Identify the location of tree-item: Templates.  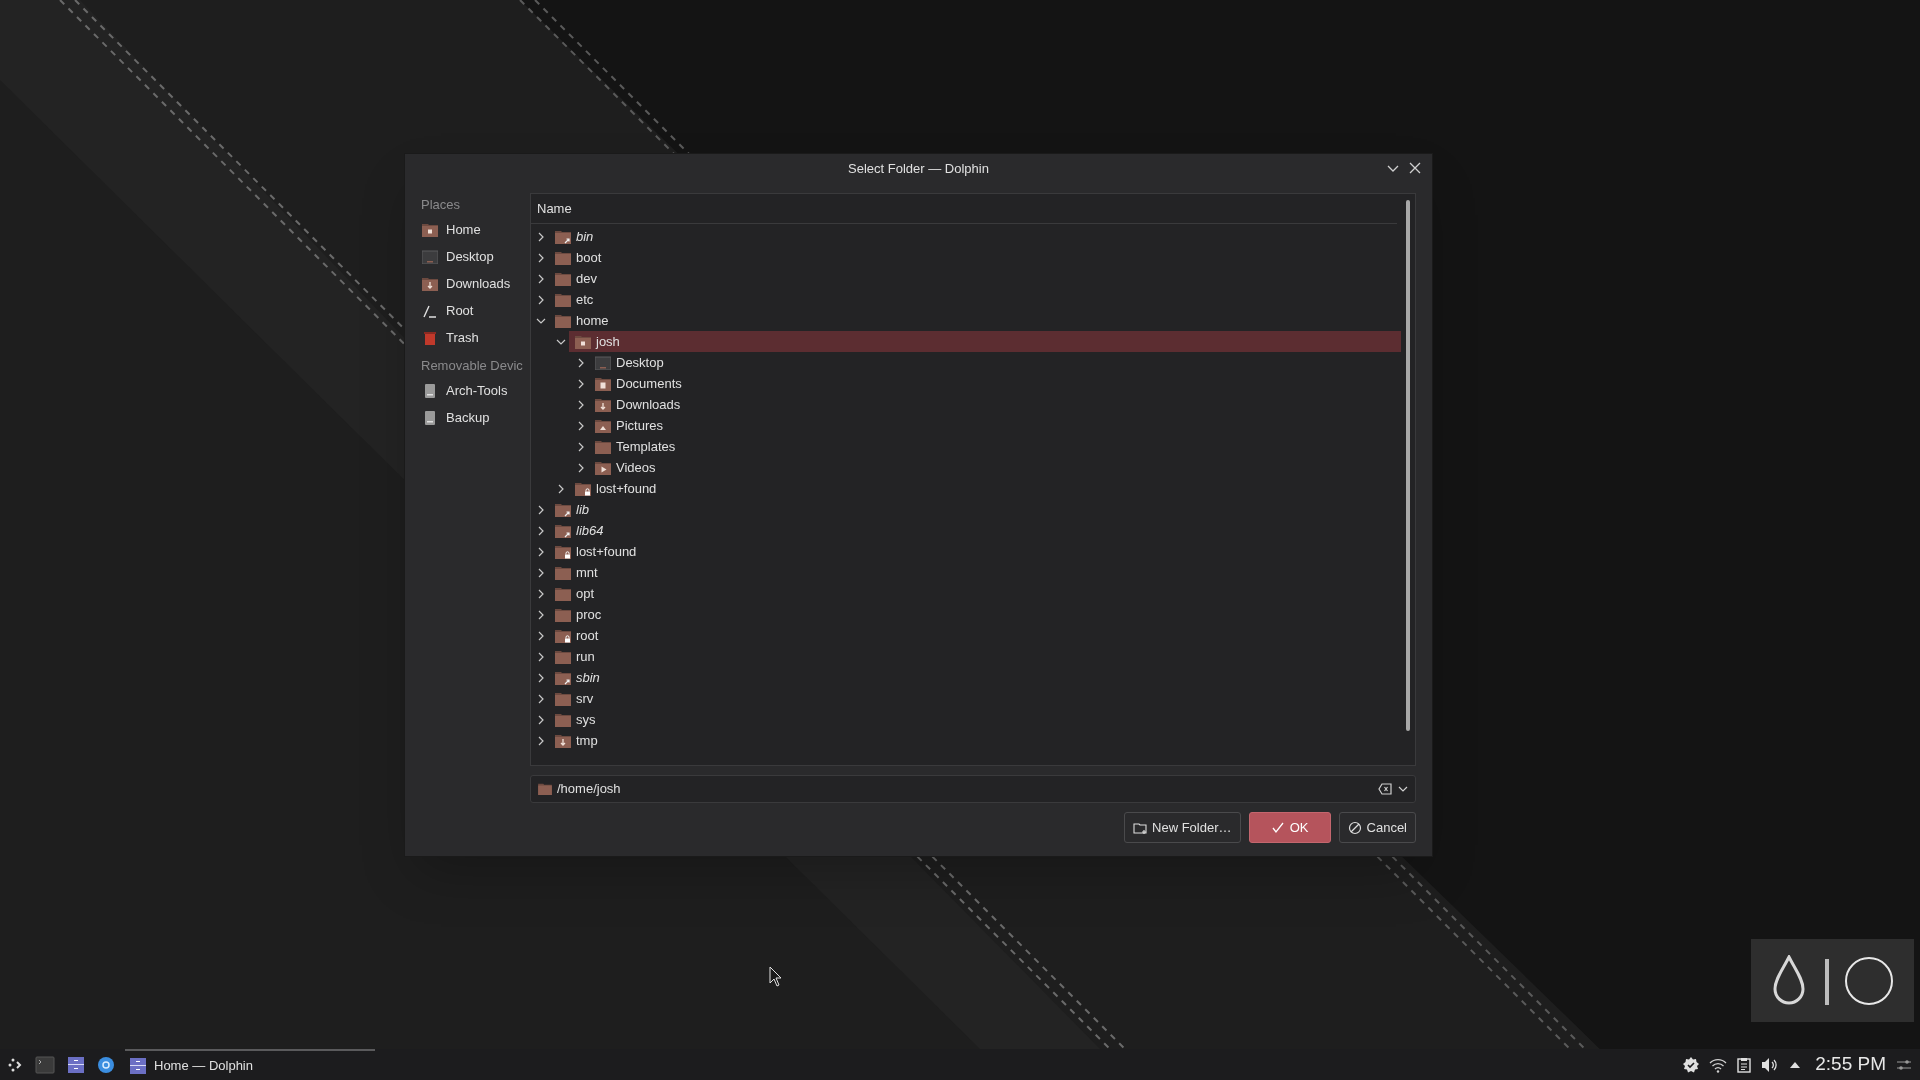
(995, 446).